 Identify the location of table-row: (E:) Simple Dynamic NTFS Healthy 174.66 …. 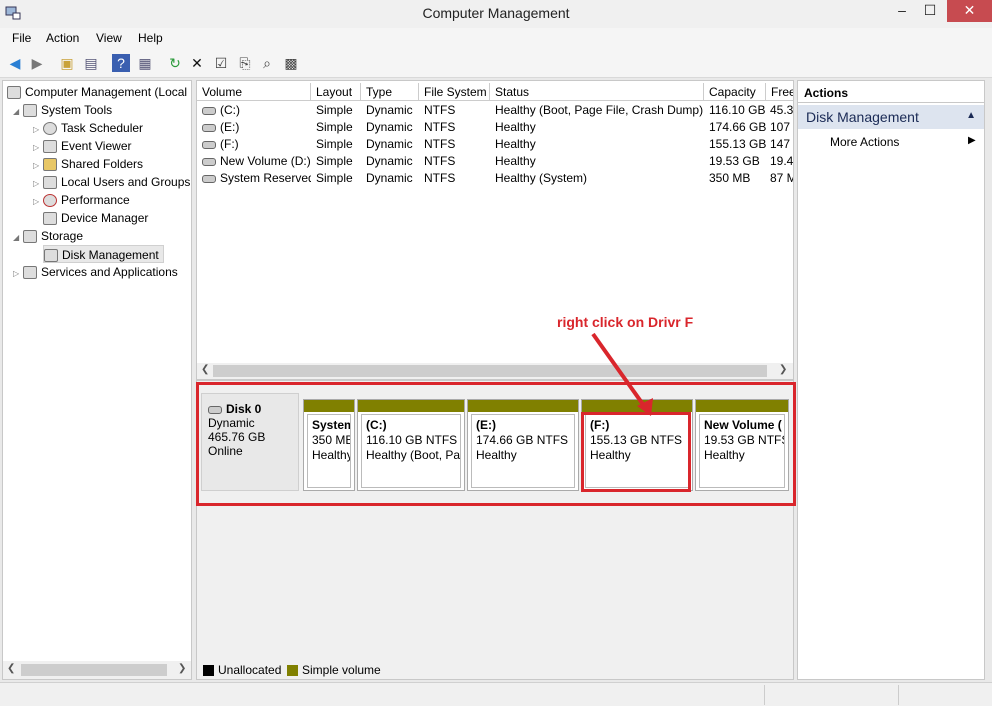
(495, 127).